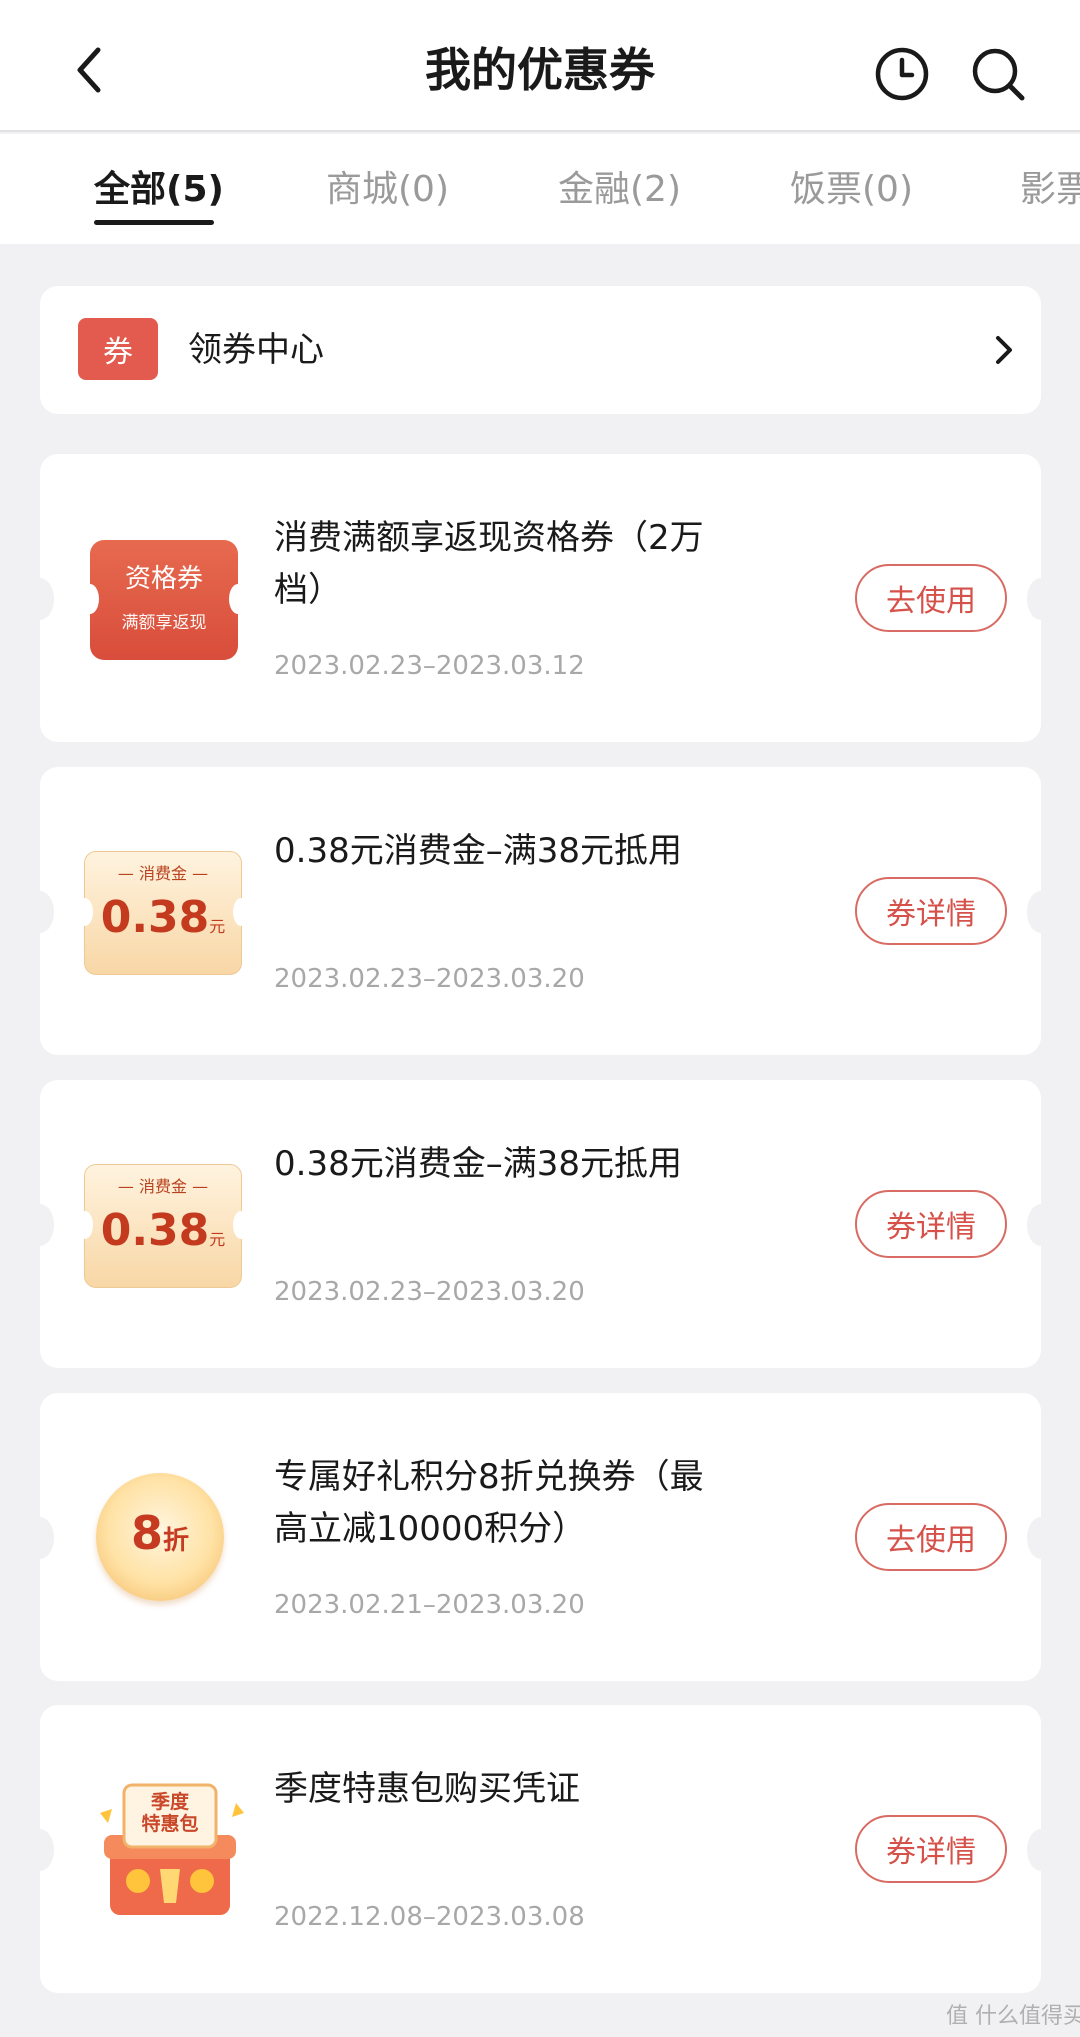 The height and width of the screenshot is (2037, 1080). Describe the element at coordinates (429, 1917) in the screenshot. I see `coupon-validity-date: 2022.12.08–2023.03.08` at that location.